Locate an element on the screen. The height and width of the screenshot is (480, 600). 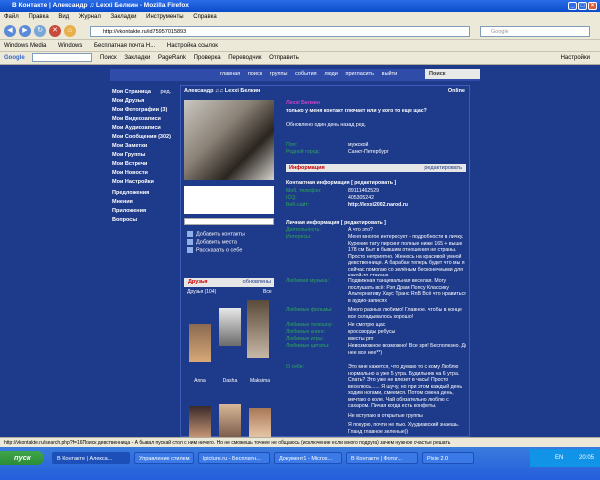
send-button: Отправить is located at coordinates (284, 58).